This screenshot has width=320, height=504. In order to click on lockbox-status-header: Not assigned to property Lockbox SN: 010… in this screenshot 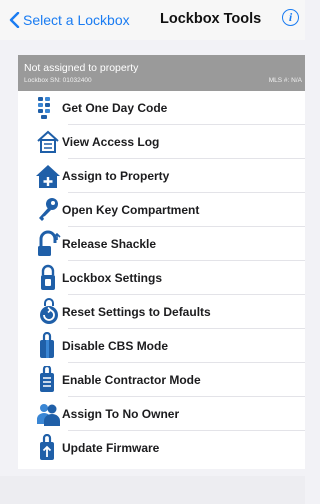, I will do `click(161, 73)`.